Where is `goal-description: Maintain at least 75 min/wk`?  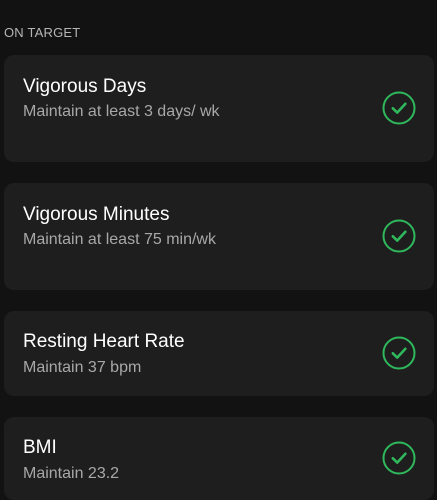
goal-description: Maintain at least 75 min/wk is located at coordinates (119, 239).